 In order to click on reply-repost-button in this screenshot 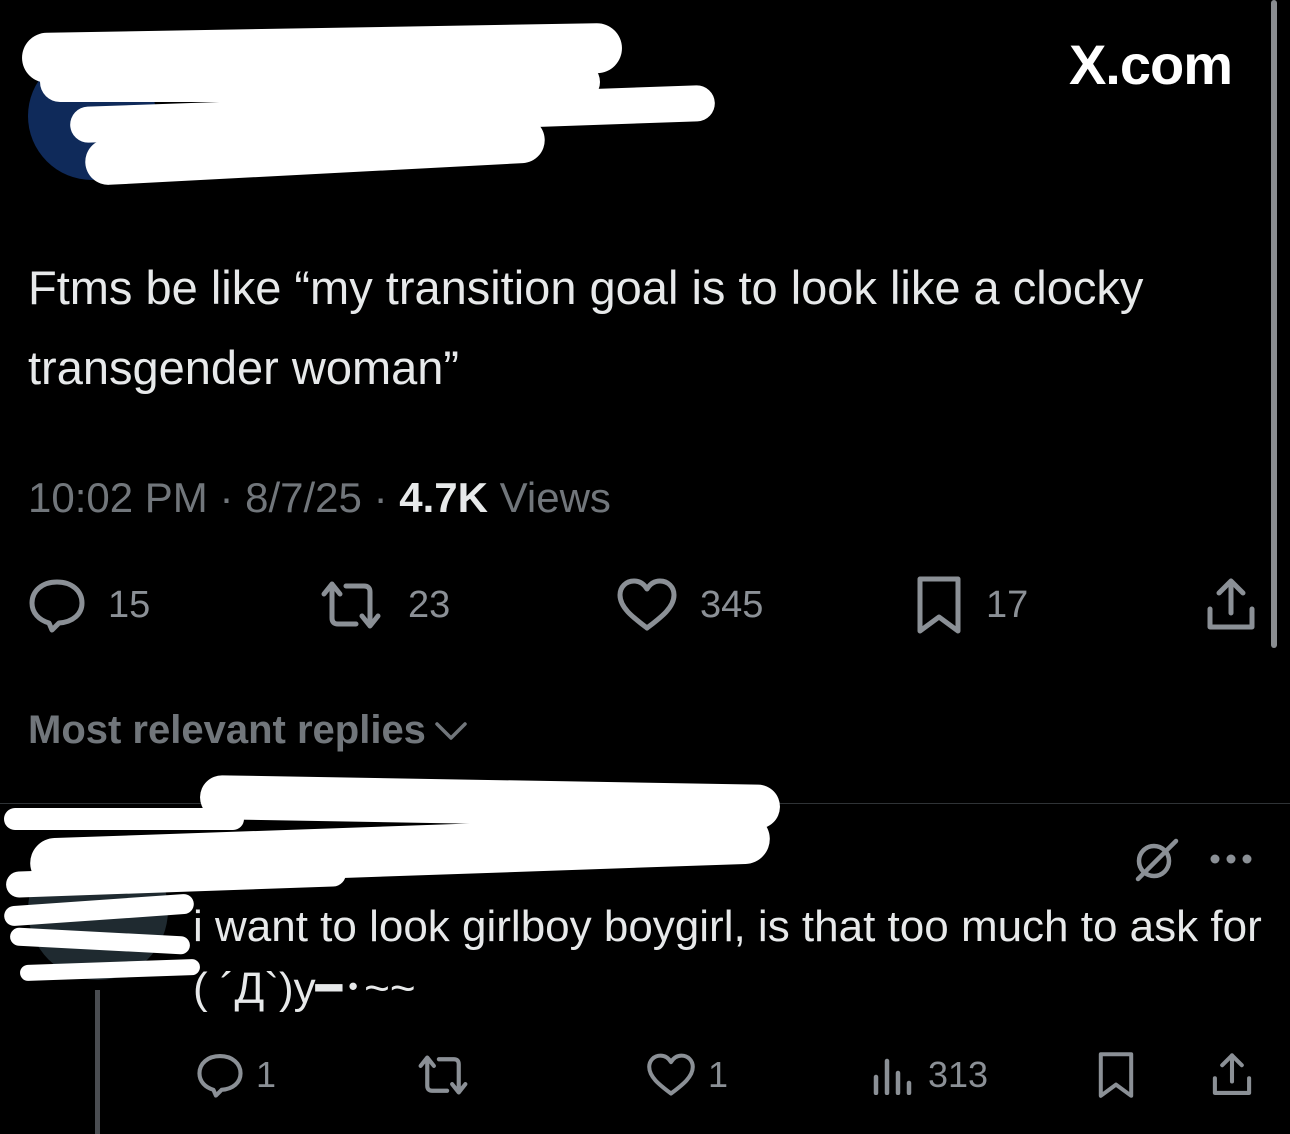, I will do `click(443, 1075)`.